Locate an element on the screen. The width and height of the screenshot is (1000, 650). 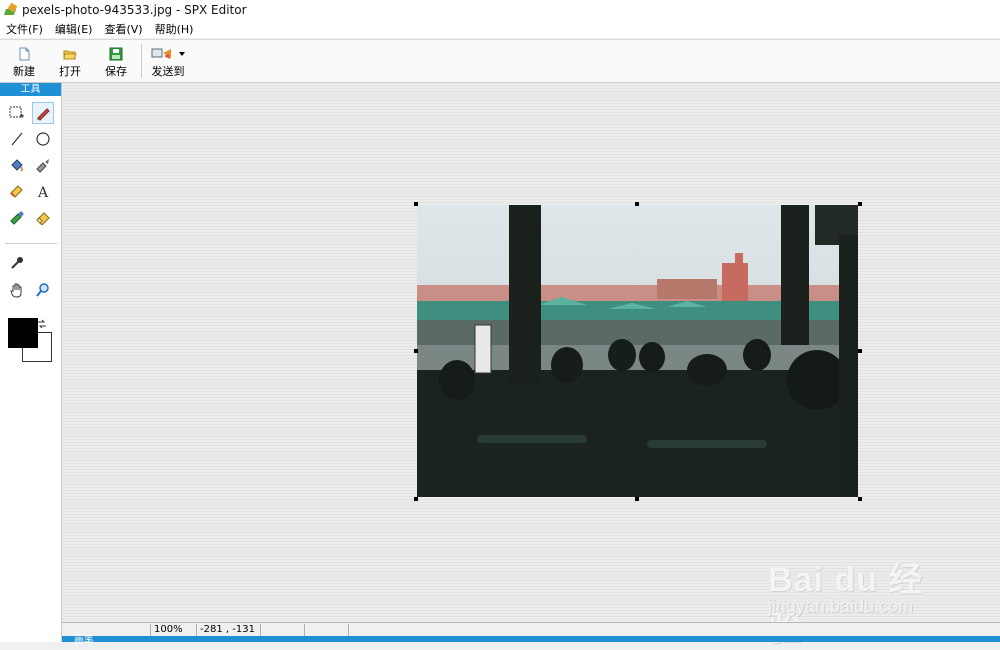
pencil-icon is located at coordinates (43, 114).